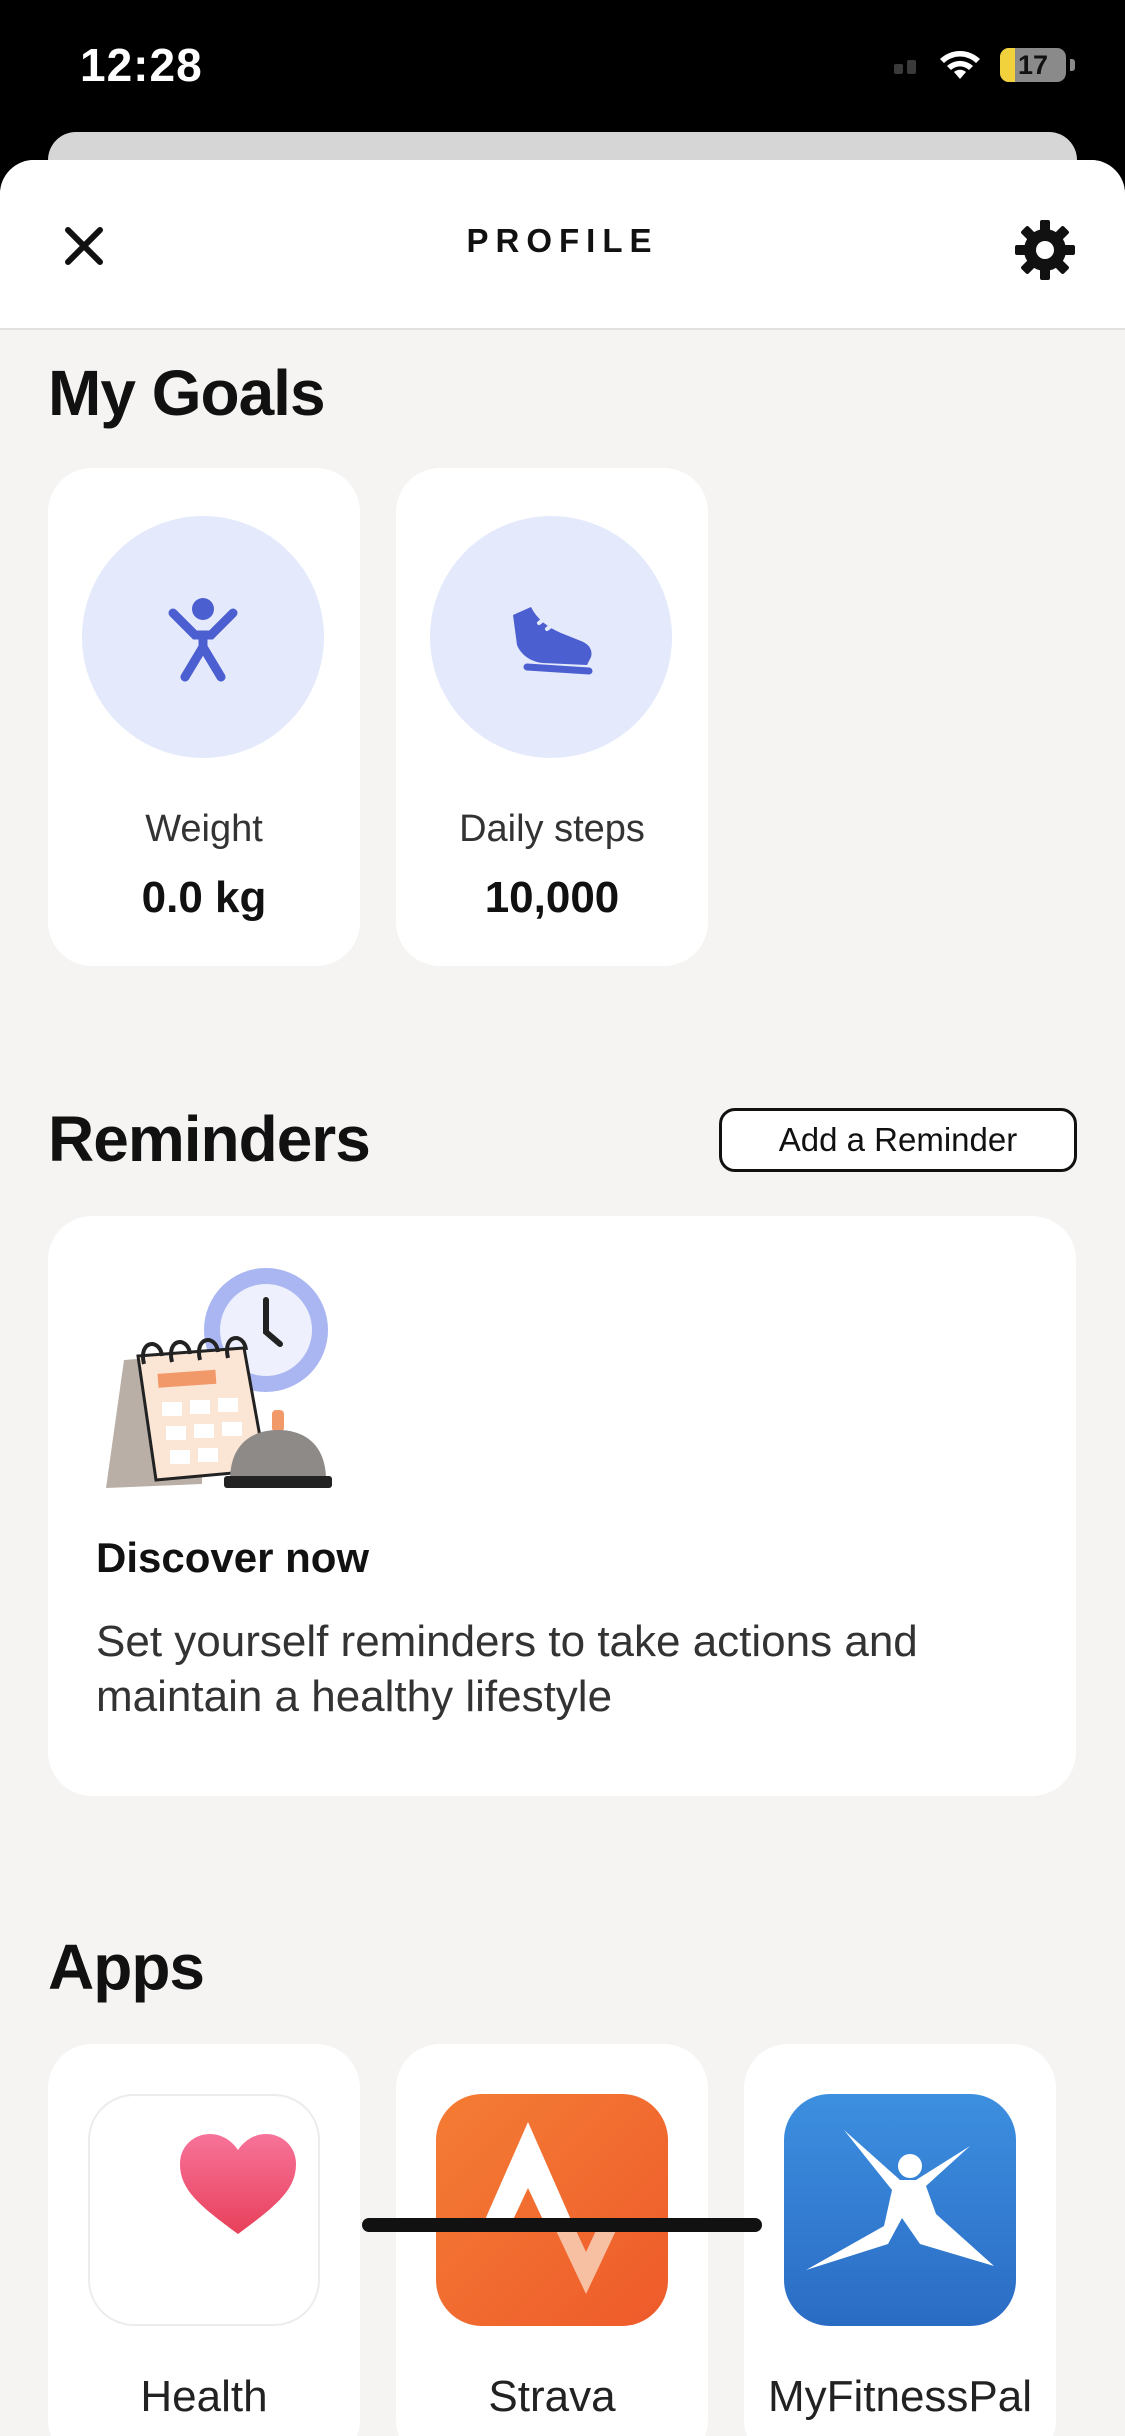 The width and height of the screenshot is (1125, 2436). I want to click on app-card-myfitnesspal: MyFitnessPal, so click(900, 2240).